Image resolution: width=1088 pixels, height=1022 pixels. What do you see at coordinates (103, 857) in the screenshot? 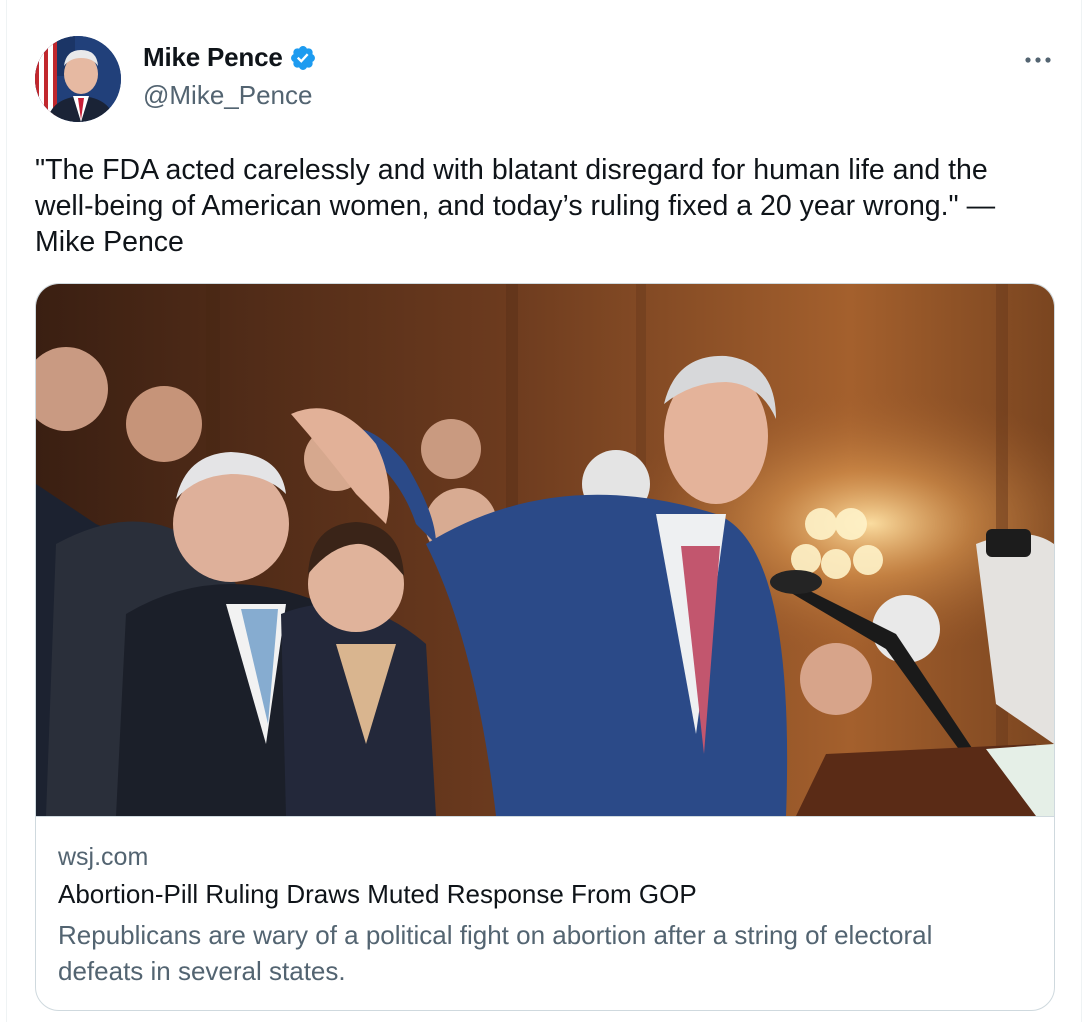
I see `link-domain: wsj.com` at bounding box center [103, 857].